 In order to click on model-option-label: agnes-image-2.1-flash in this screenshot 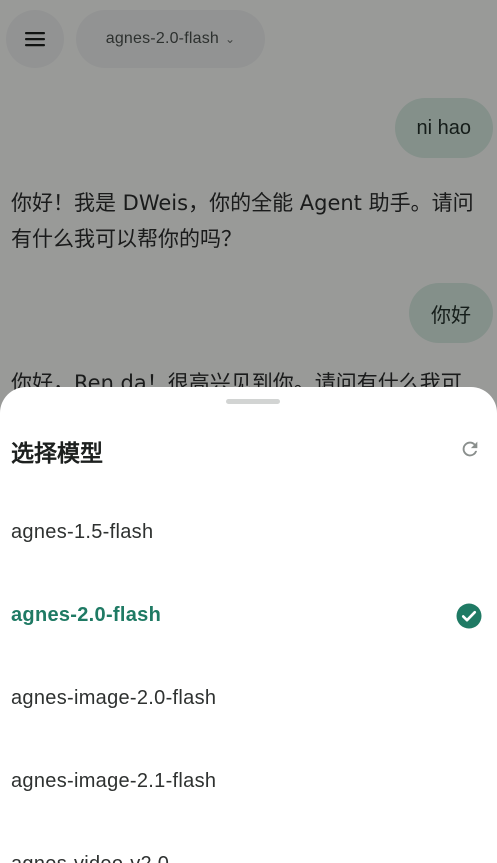, I will do `click(114, 781)`.